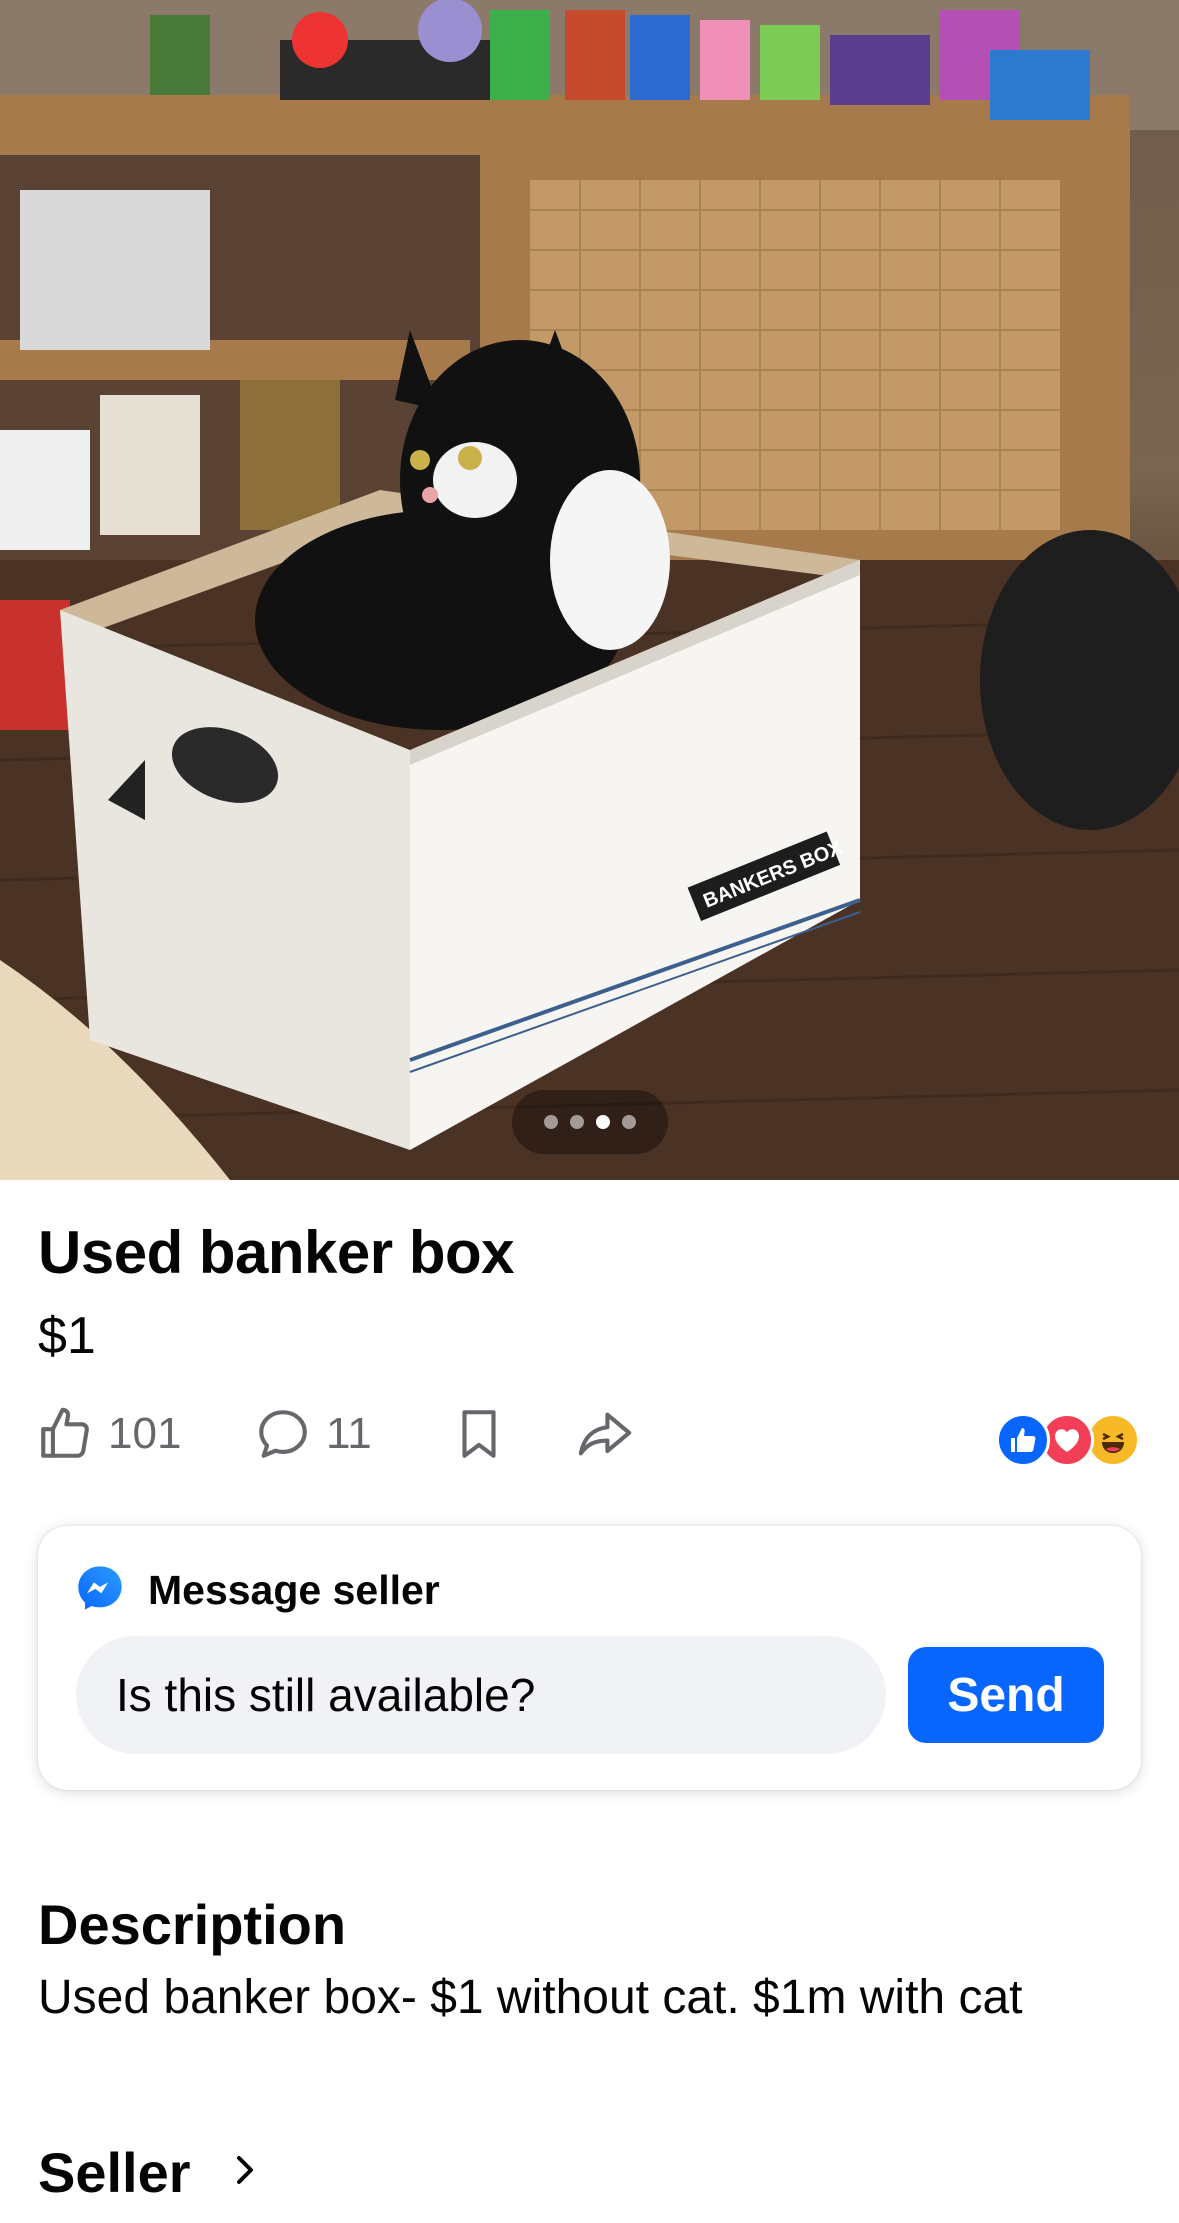 The image size is (1179, 2223). I want to click on comment-count: 11, so click(349, 1433).